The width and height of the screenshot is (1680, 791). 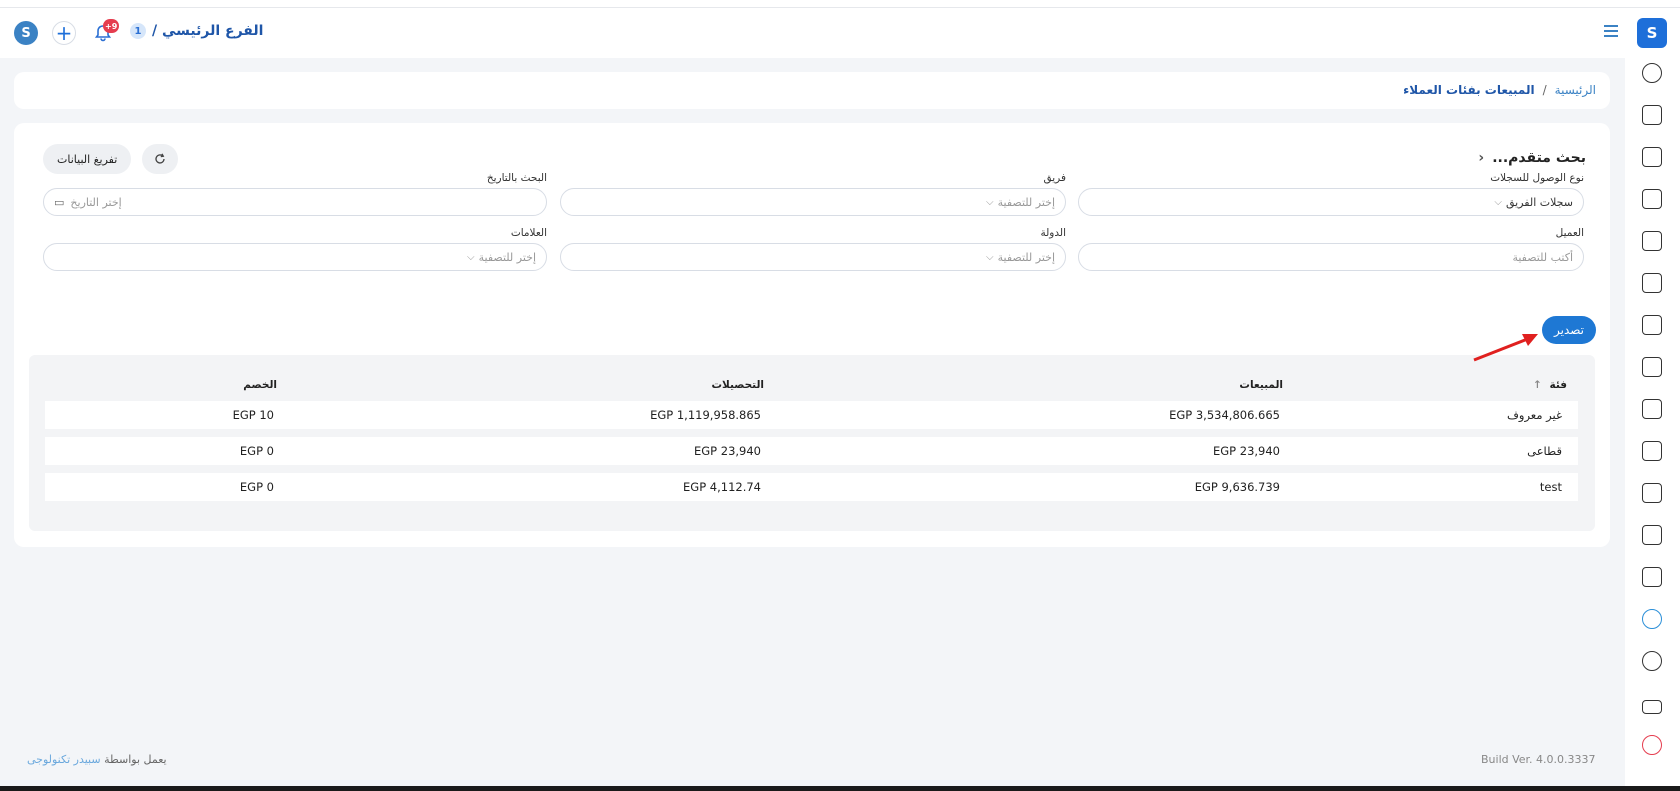 I want to click on calendar-icon: ▭, so click(x=59, y=202).